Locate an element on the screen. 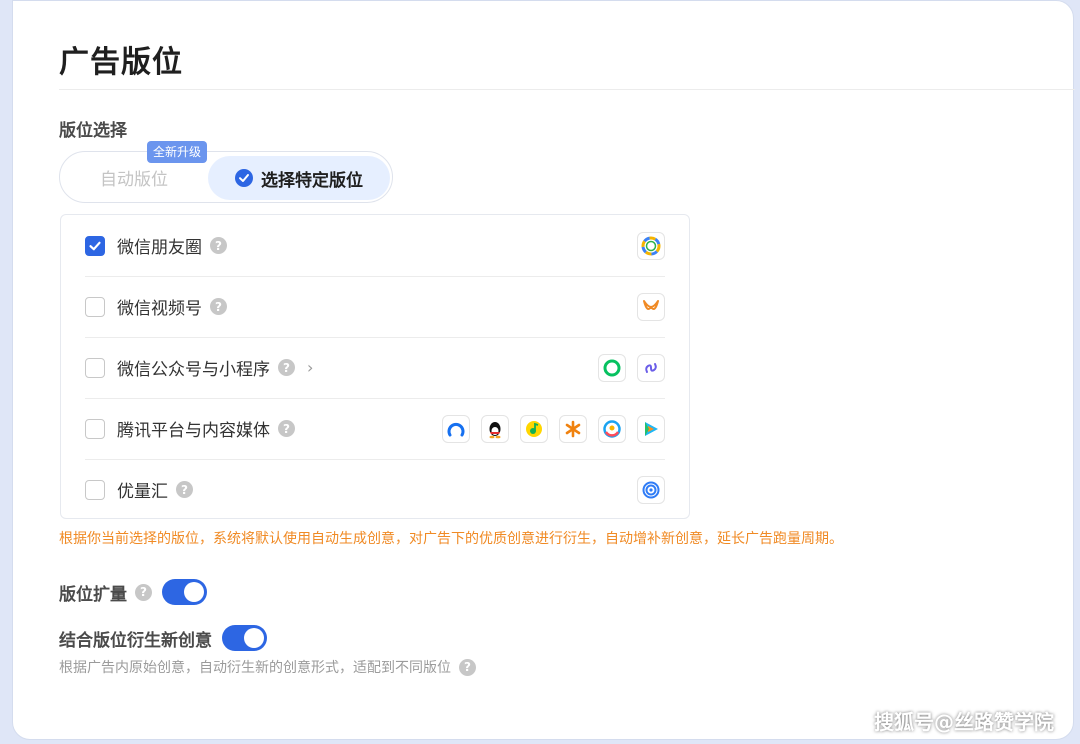  placement-label: 腾讯平台与内容媒体 is located at coordinates (193, 431).